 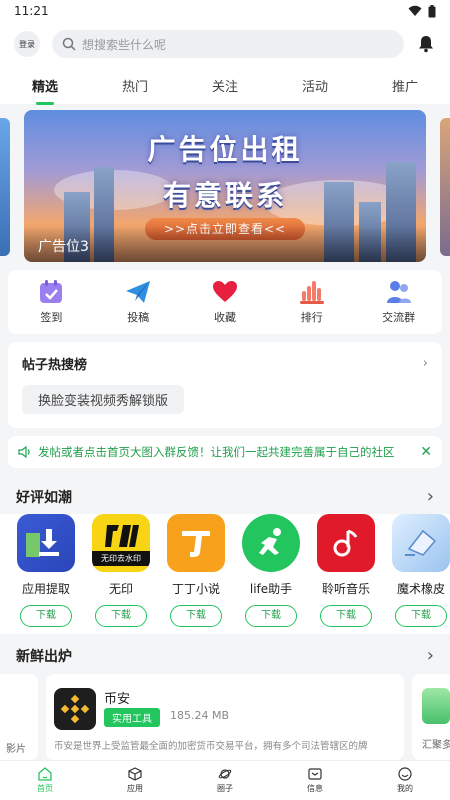 What do you see at coordinates (311, 292) in the screenshot?
I see `bar-chart-icon` at bounding box center [311, 292].